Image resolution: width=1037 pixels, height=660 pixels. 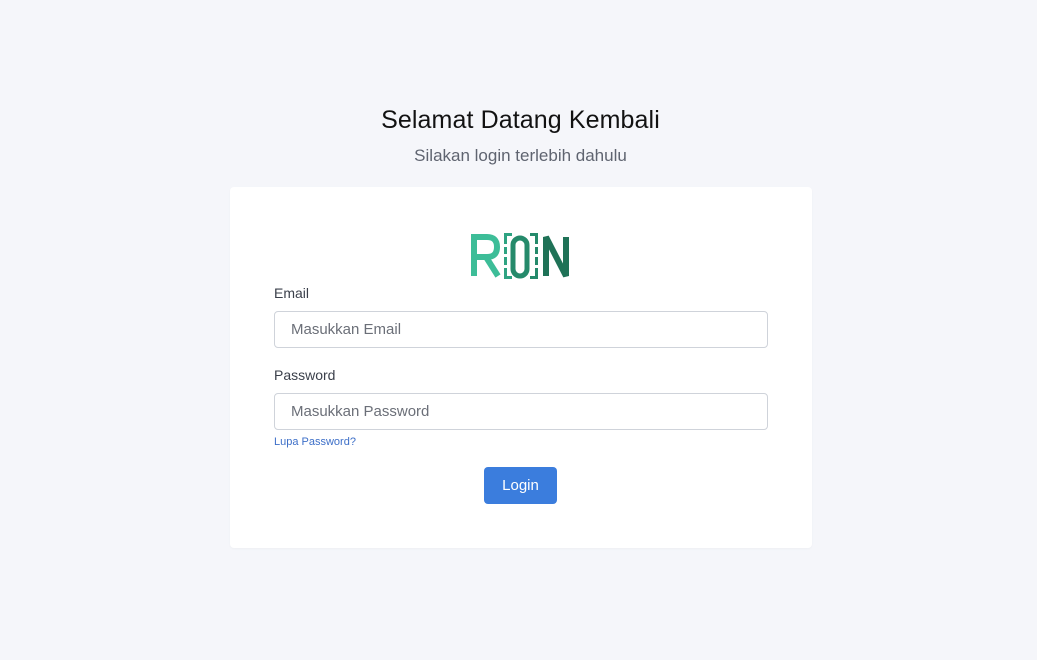 I want to click on password-label: Password, so click(x=305, y=375).